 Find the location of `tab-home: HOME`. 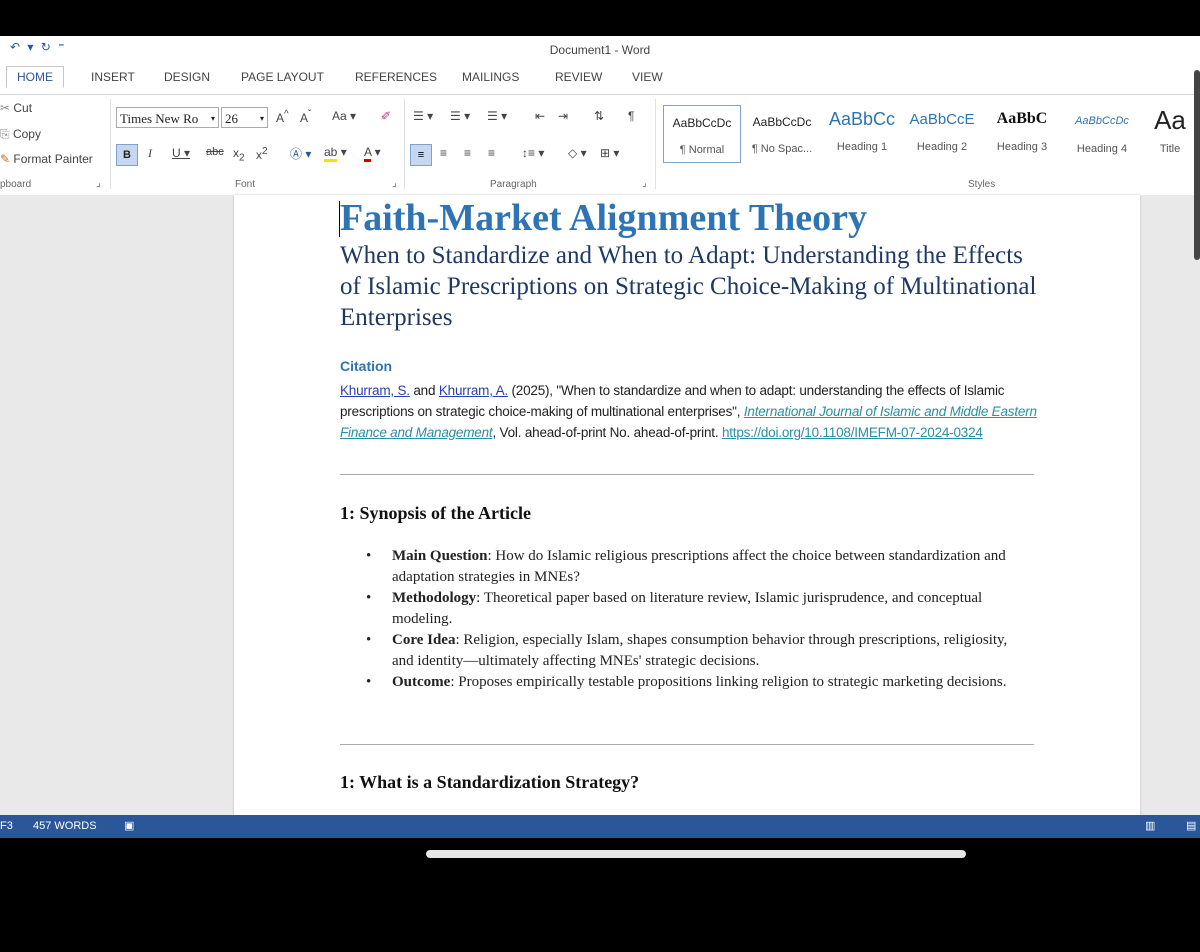

tab-home: HOME is located at coordinates (35, 77).